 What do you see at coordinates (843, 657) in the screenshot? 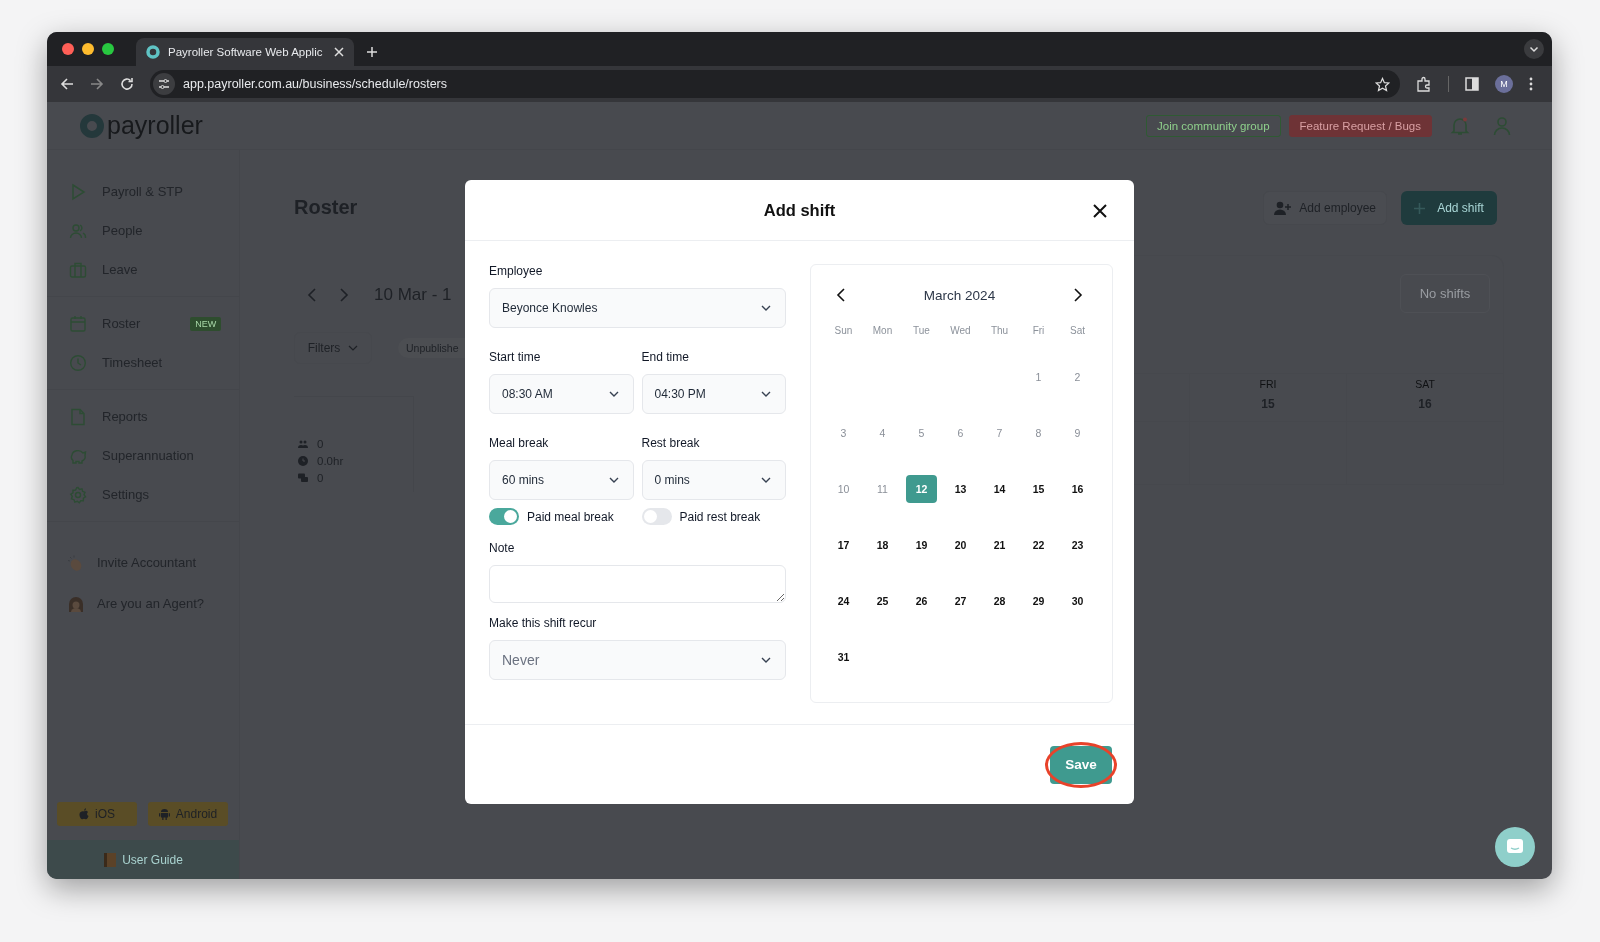
I see `calendar-day: 31` at bounding box center [843, 657].